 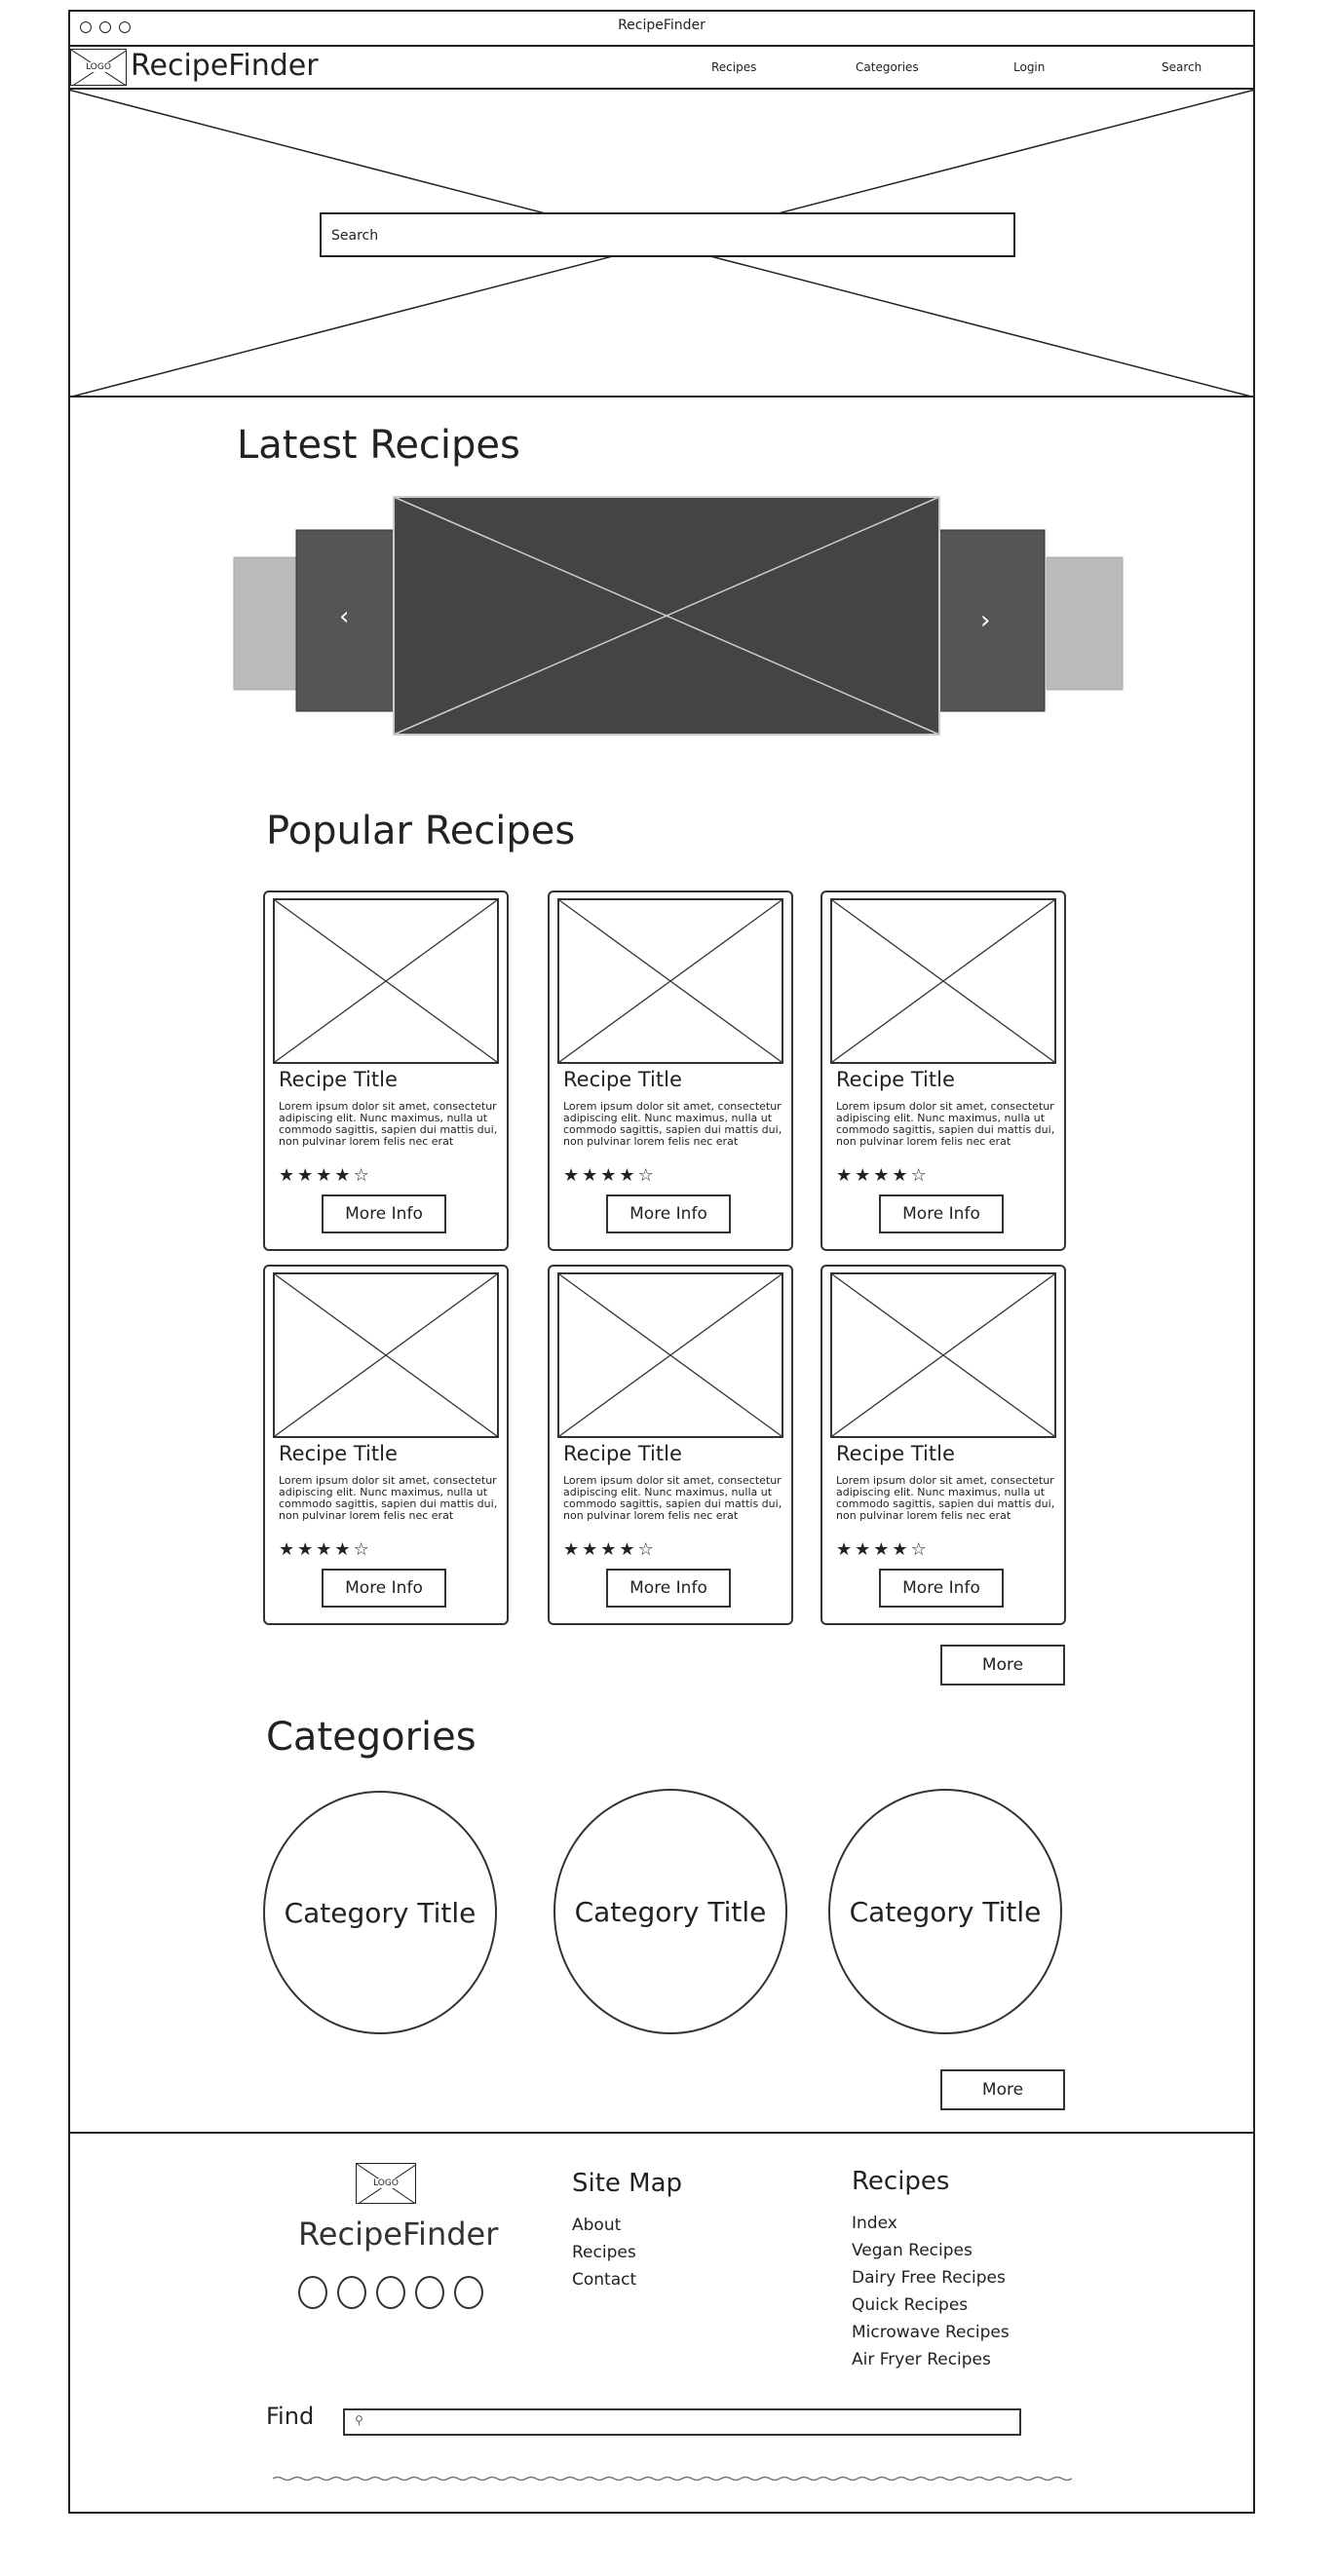 What do you see at coordinates (682, 2422) in the screenshot?
I see `footer-find-input: ⚲` at bounding box center [682, 2422].